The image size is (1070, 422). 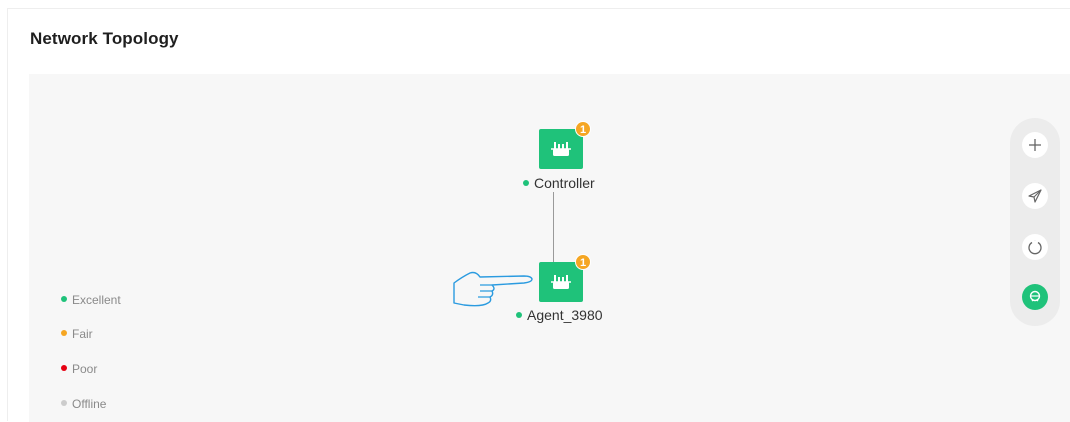 I want to click on legend-label: Offline, so click(x=89, y=404).